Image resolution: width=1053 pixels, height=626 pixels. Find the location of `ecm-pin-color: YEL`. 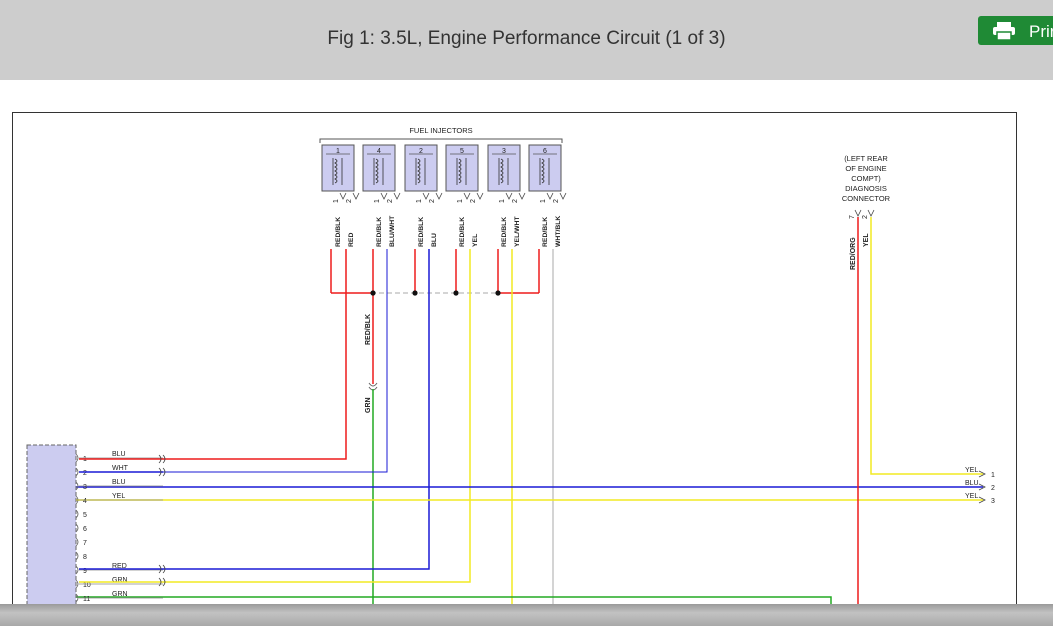

ecm-pin-color: YEL is located at coordinates (118, 496).